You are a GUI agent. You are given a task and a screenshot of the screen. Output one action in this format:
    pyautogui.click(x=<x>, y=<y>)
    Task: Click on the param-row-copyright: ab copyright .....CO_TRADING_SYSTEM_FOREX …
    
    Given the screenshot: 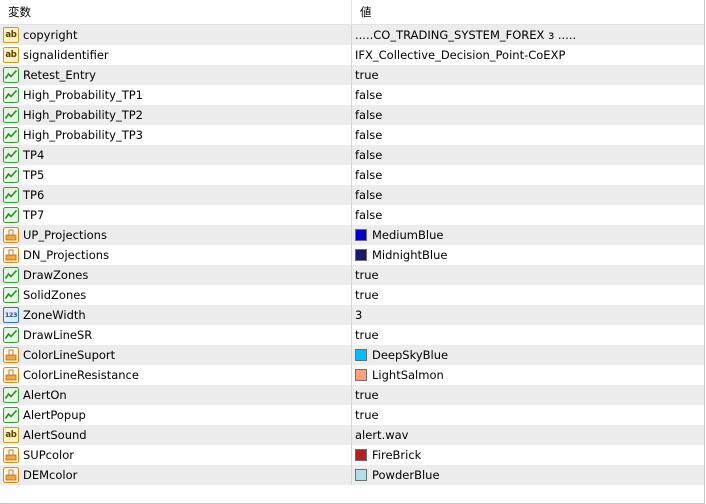 What is the action you would take?
    pyautogui.click(x=352, y=35)
    